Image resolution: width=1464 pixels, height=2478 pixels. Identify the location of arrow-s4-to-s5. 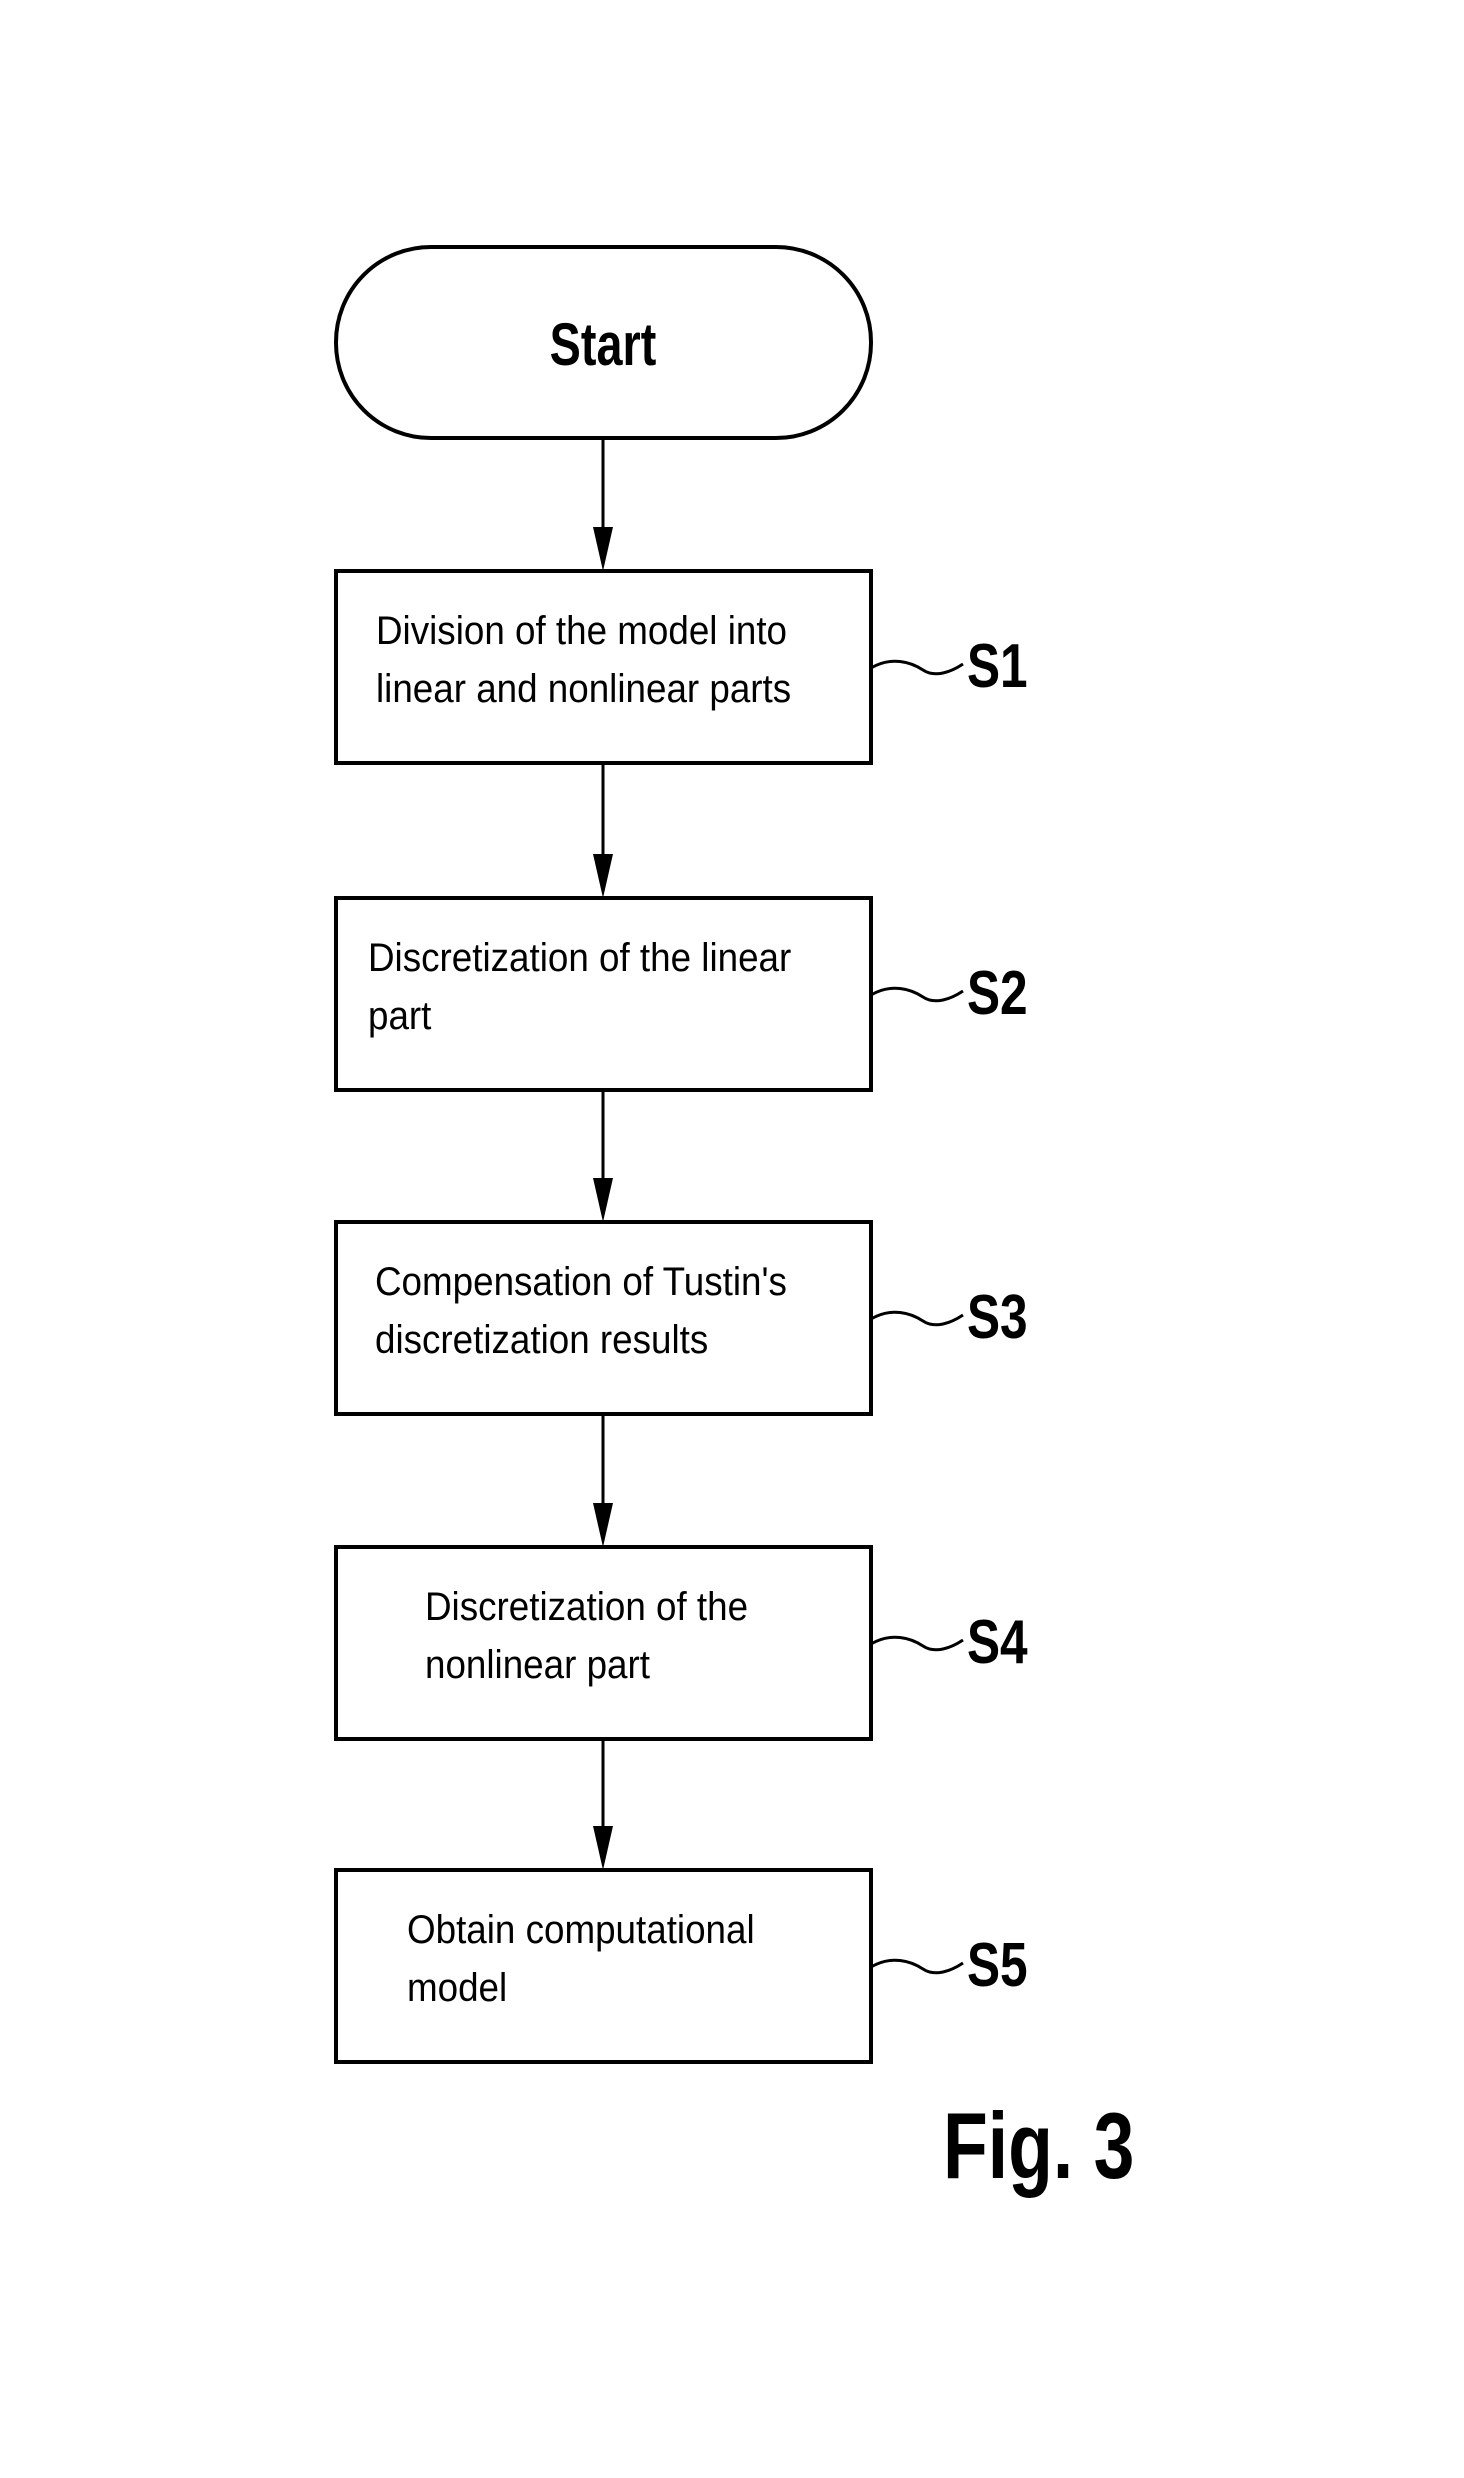
(603, 1804).